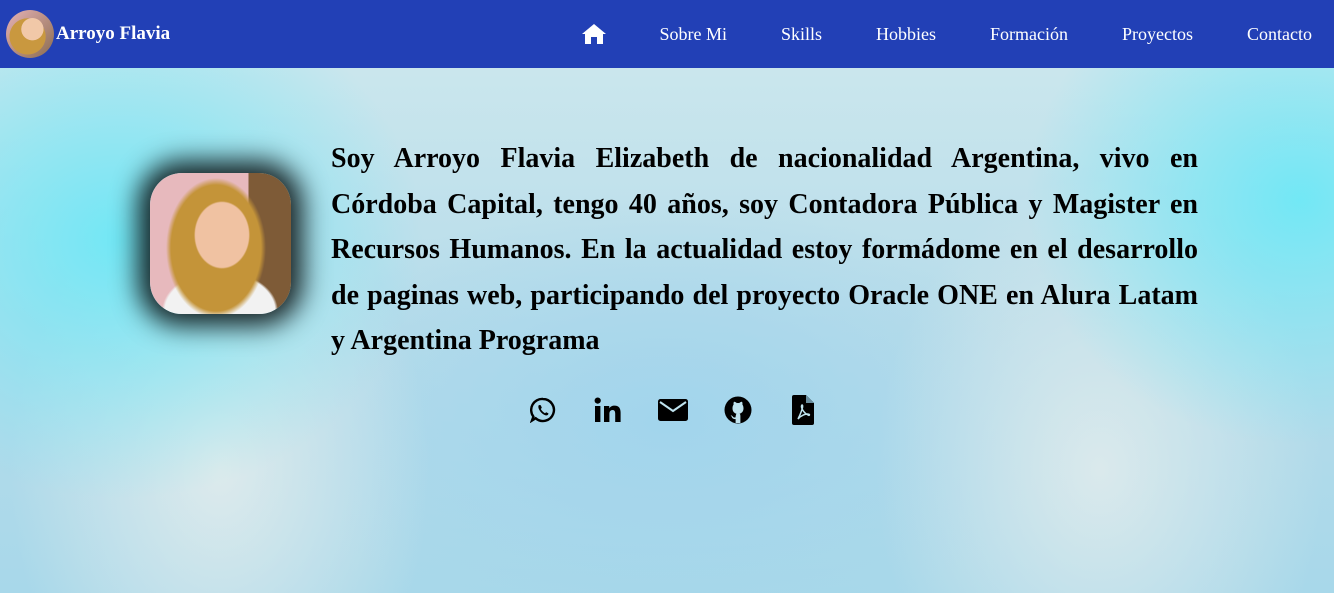 This screenshot has height=593, width=1334. I want to click on whatsapp-icon, so click(543, 410).